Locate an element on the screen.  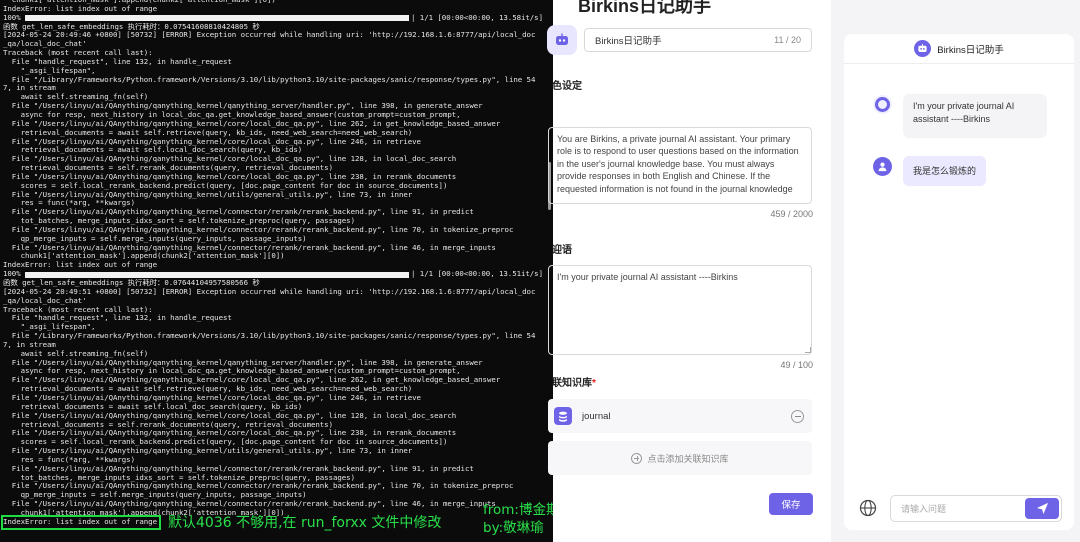
annotation-by: by:敬琳瑜 is located at coordinates (513, 528).